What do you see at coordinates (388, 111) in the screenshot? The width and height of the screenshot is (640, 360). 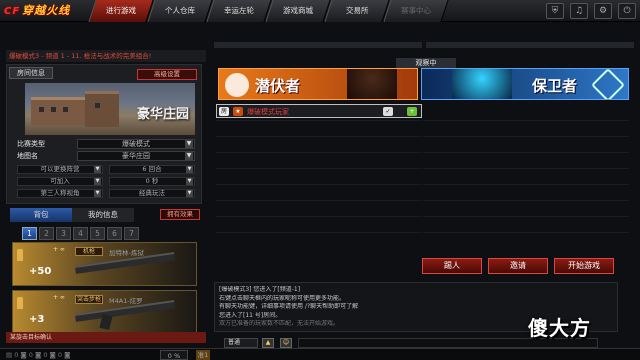 I see `ready-icon: ✓` at bounding box center [388, 111].